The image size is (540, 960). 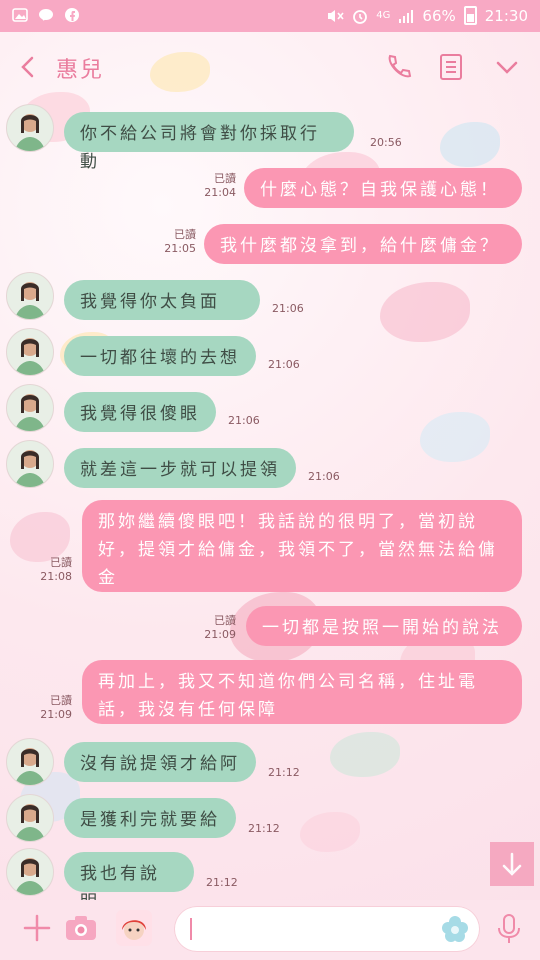 I want to click on line-notification-icon, so click(x=46, y=15).